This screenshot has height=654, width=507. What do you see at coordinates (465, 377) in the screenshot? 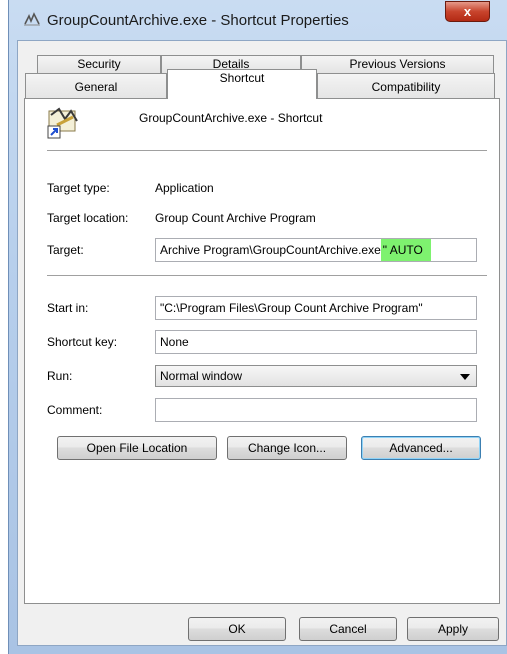
I see `chevron-down-icon` at bounding box center [465, 377].